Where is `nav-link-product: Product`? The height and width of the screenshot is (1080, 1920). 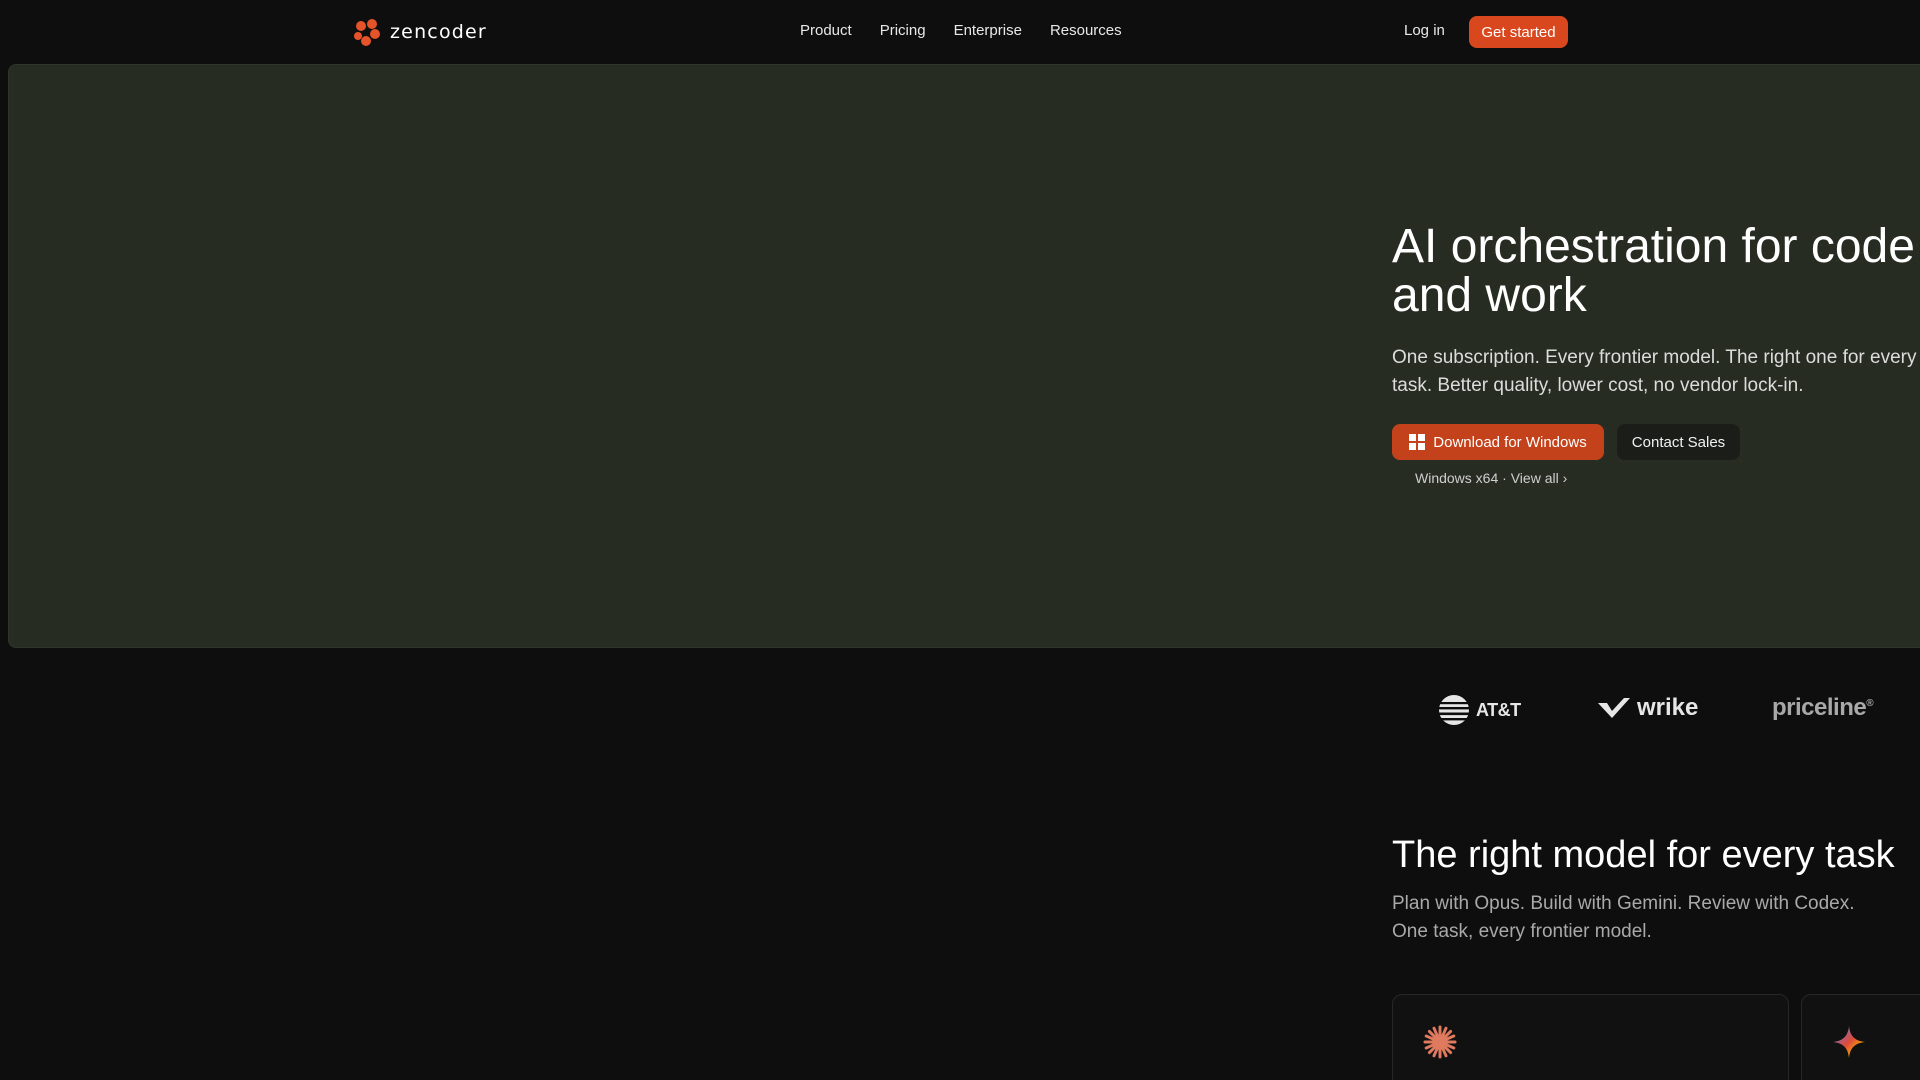 nav-link-product: Product is located at coordinates (826, 30).